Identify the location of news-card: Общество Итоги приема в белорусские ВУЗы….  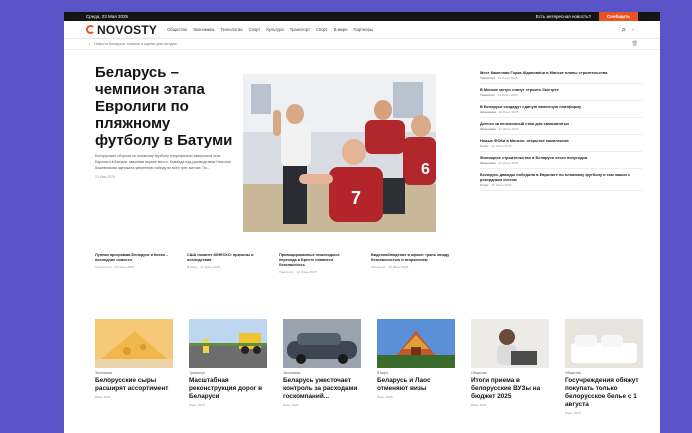
(510, 367).